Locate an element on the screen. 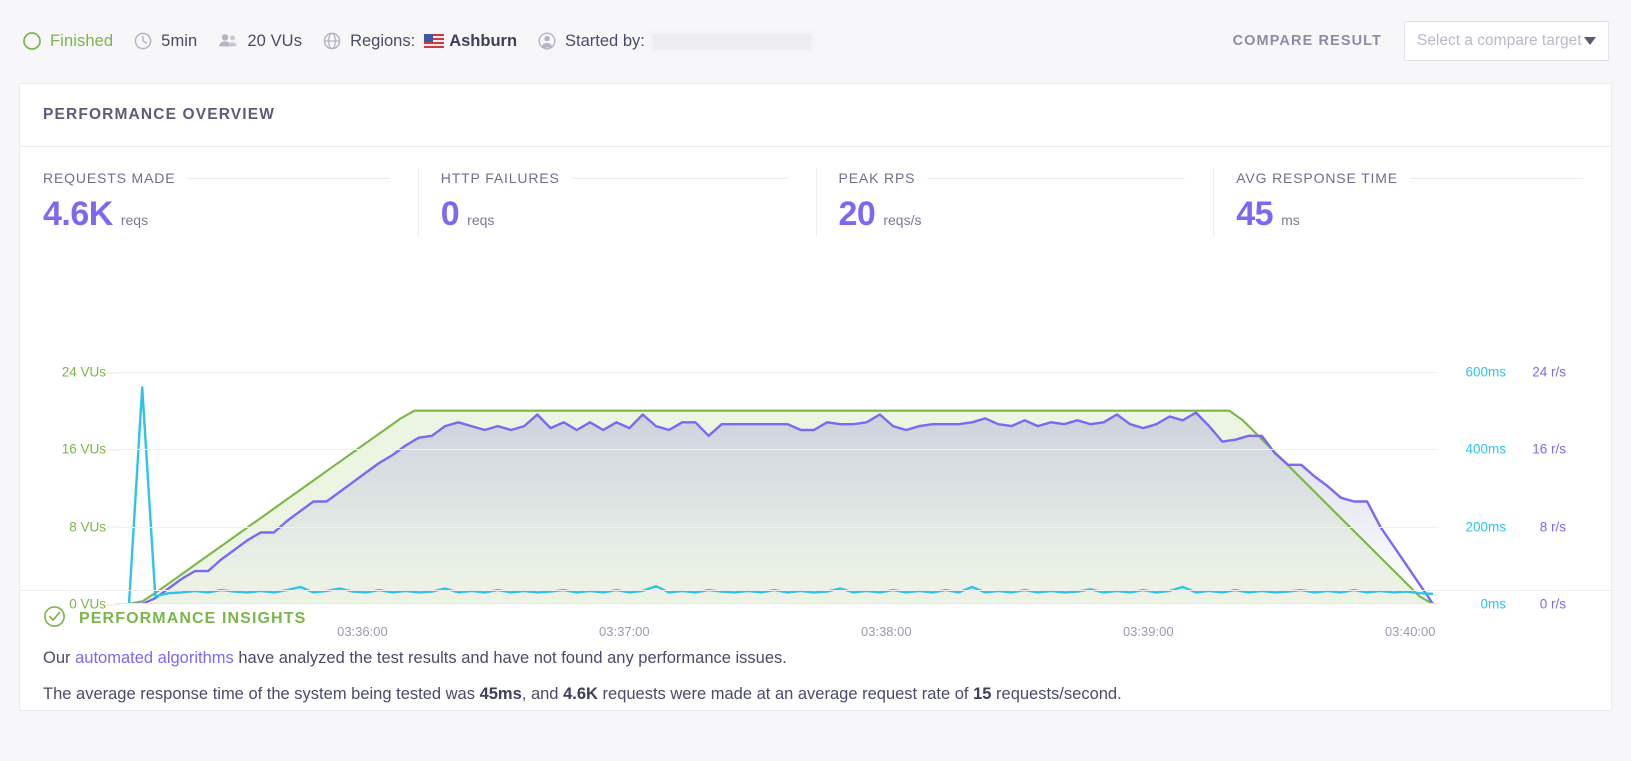 The width and height of the screenshot is (1631, 761). insights-requests-made: 4.6K is located at coordinates (580, 693).